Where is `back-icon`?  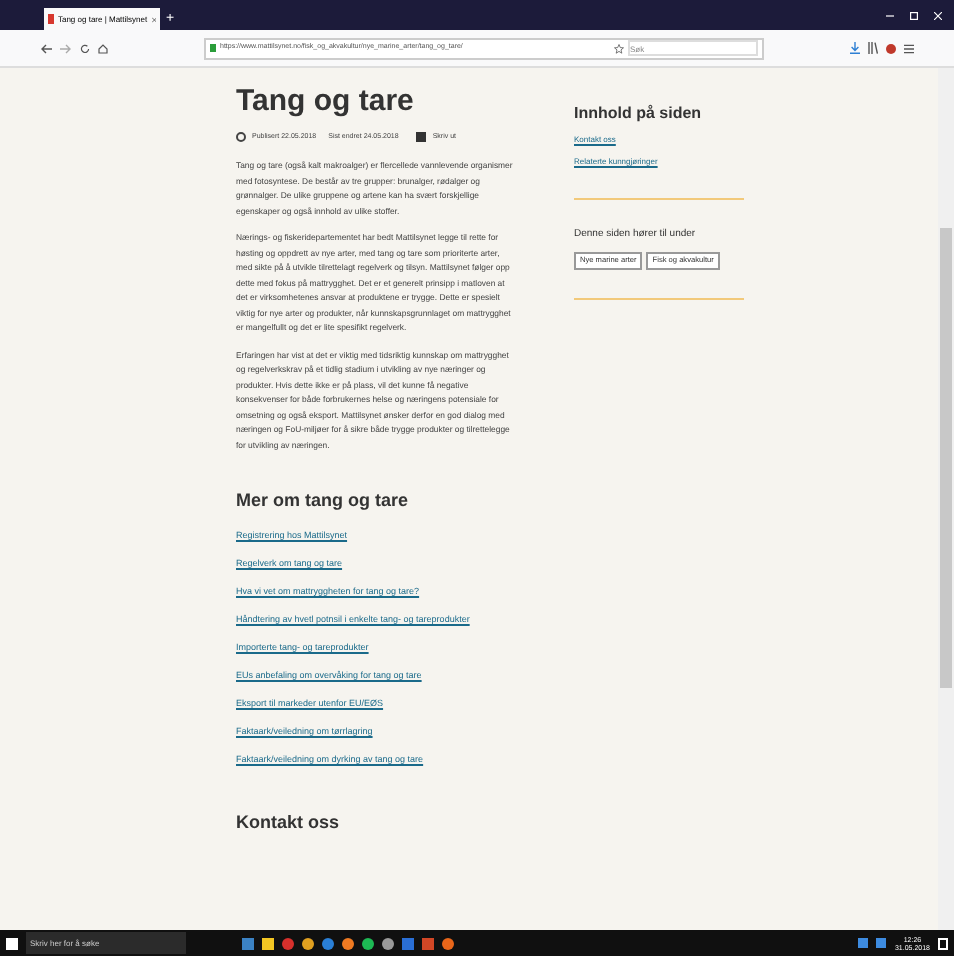 back-icon is located at coordinates (46, 48).